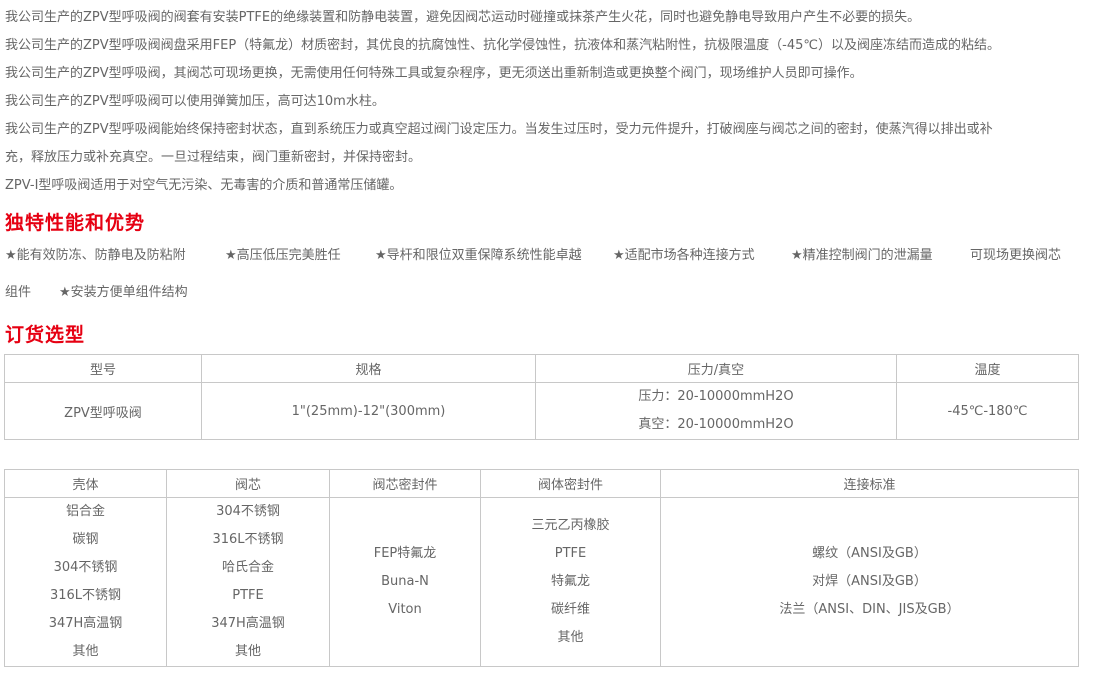  What do you see at coordinates (368, 411) in the screenshot?
I see `cell-spec: 1"(25mm)-12"(300mm)` at bounding box center [368, 411].